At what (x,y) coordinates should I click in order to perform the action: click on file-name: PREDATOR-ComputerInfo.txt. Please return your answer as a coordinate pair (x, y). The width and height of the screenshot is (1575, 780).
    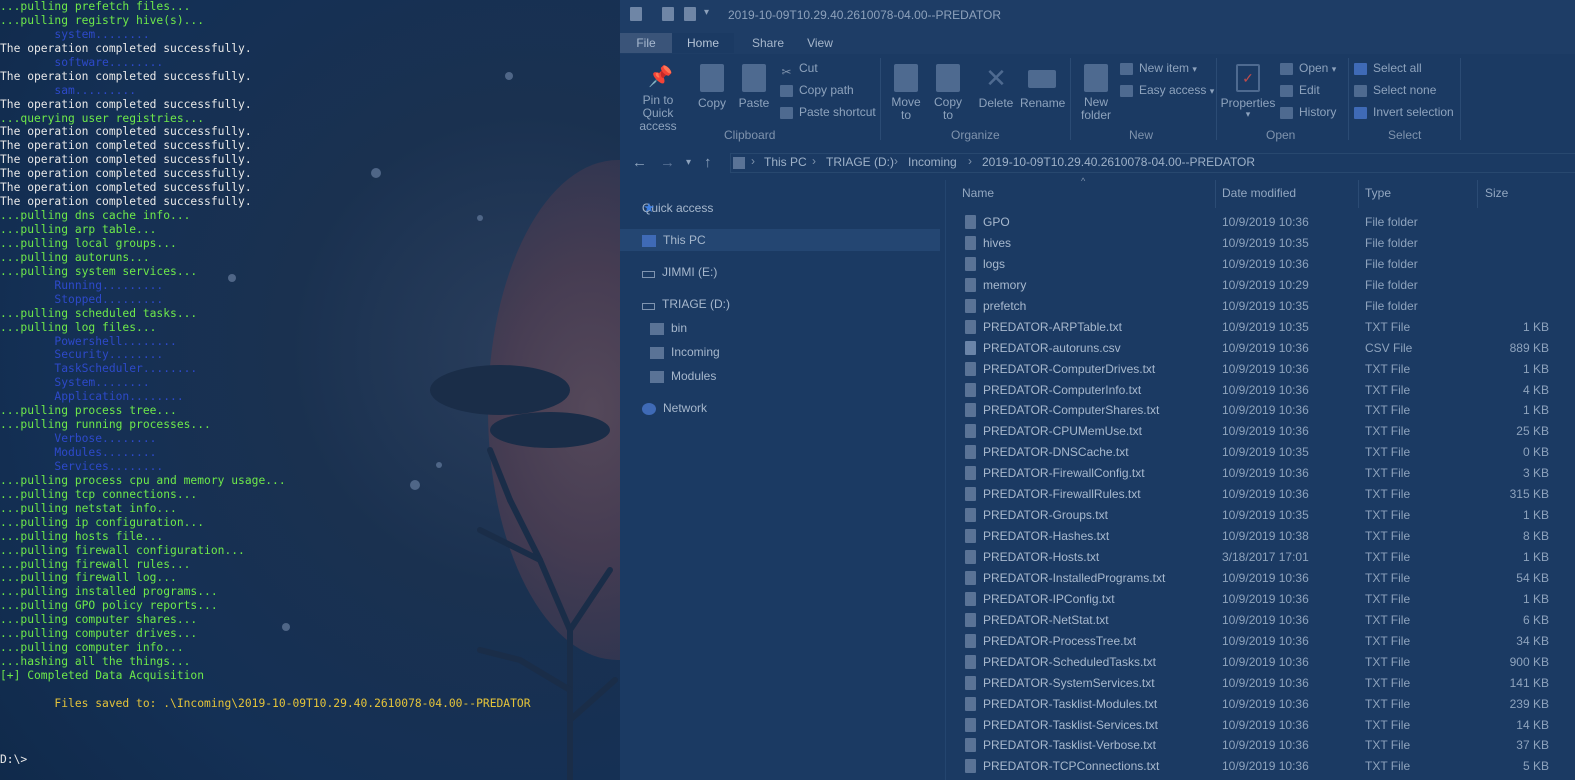
    Looking at the image, I should click on (1062, 389).